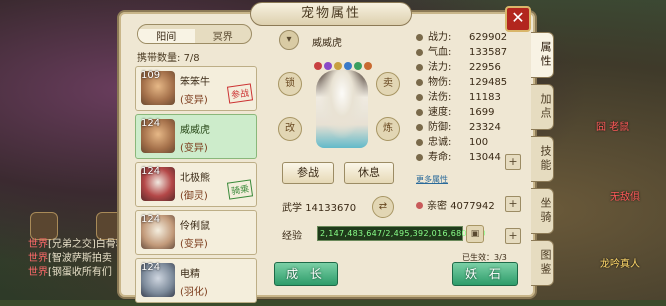 The width and height of the screenshot is (666, 306). Describe the element at coordinates (542, 211) in the screenshot. I see `tab-mount: 坐骑` at that location.